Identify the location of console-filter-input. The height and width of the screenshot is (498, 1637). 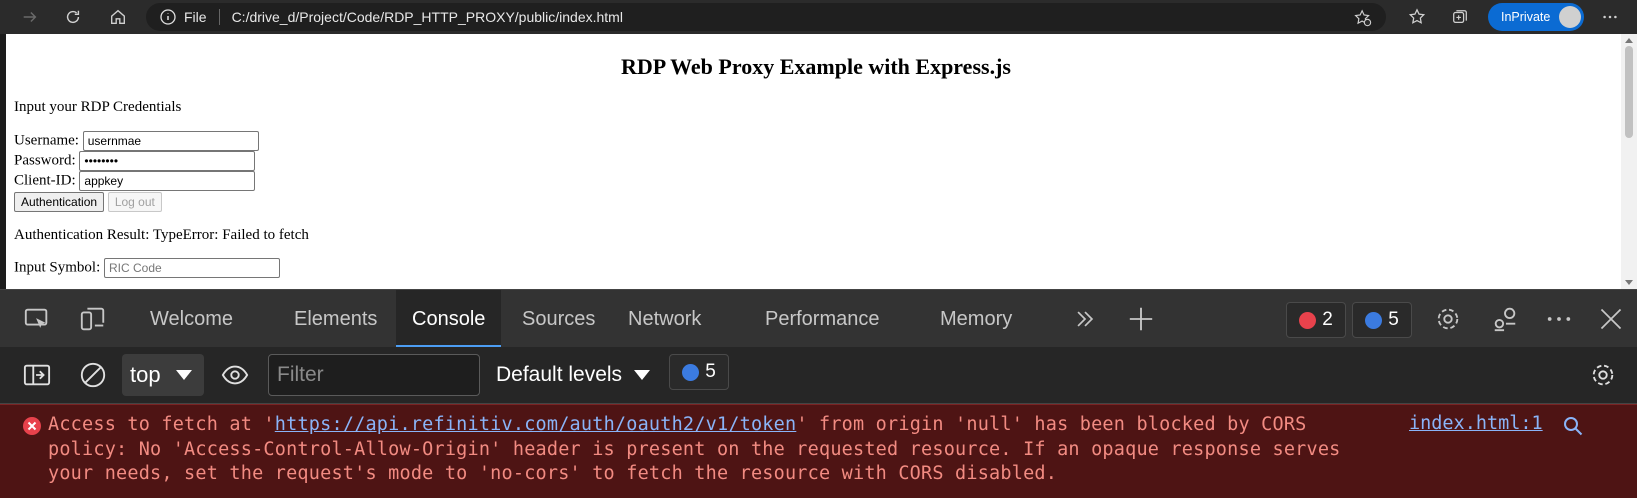
(374, 375).